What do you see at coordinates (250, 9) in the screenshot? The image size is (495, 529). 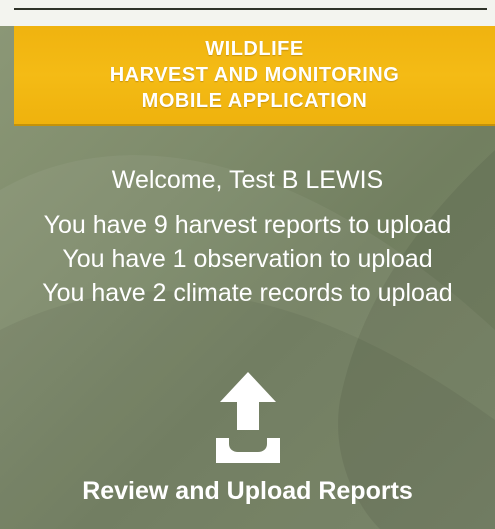 I see `top-divider` at bounding box center [250, 9].